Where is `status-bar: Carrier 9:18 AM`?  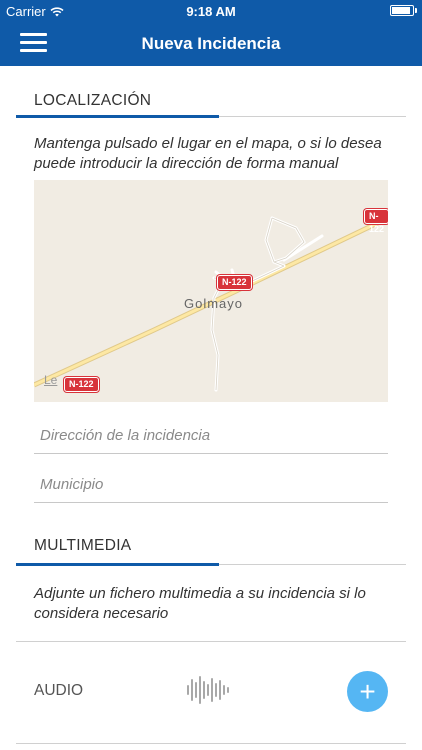 status-bar: Carrier 9:18 AM is located at coordinates (211, 11).